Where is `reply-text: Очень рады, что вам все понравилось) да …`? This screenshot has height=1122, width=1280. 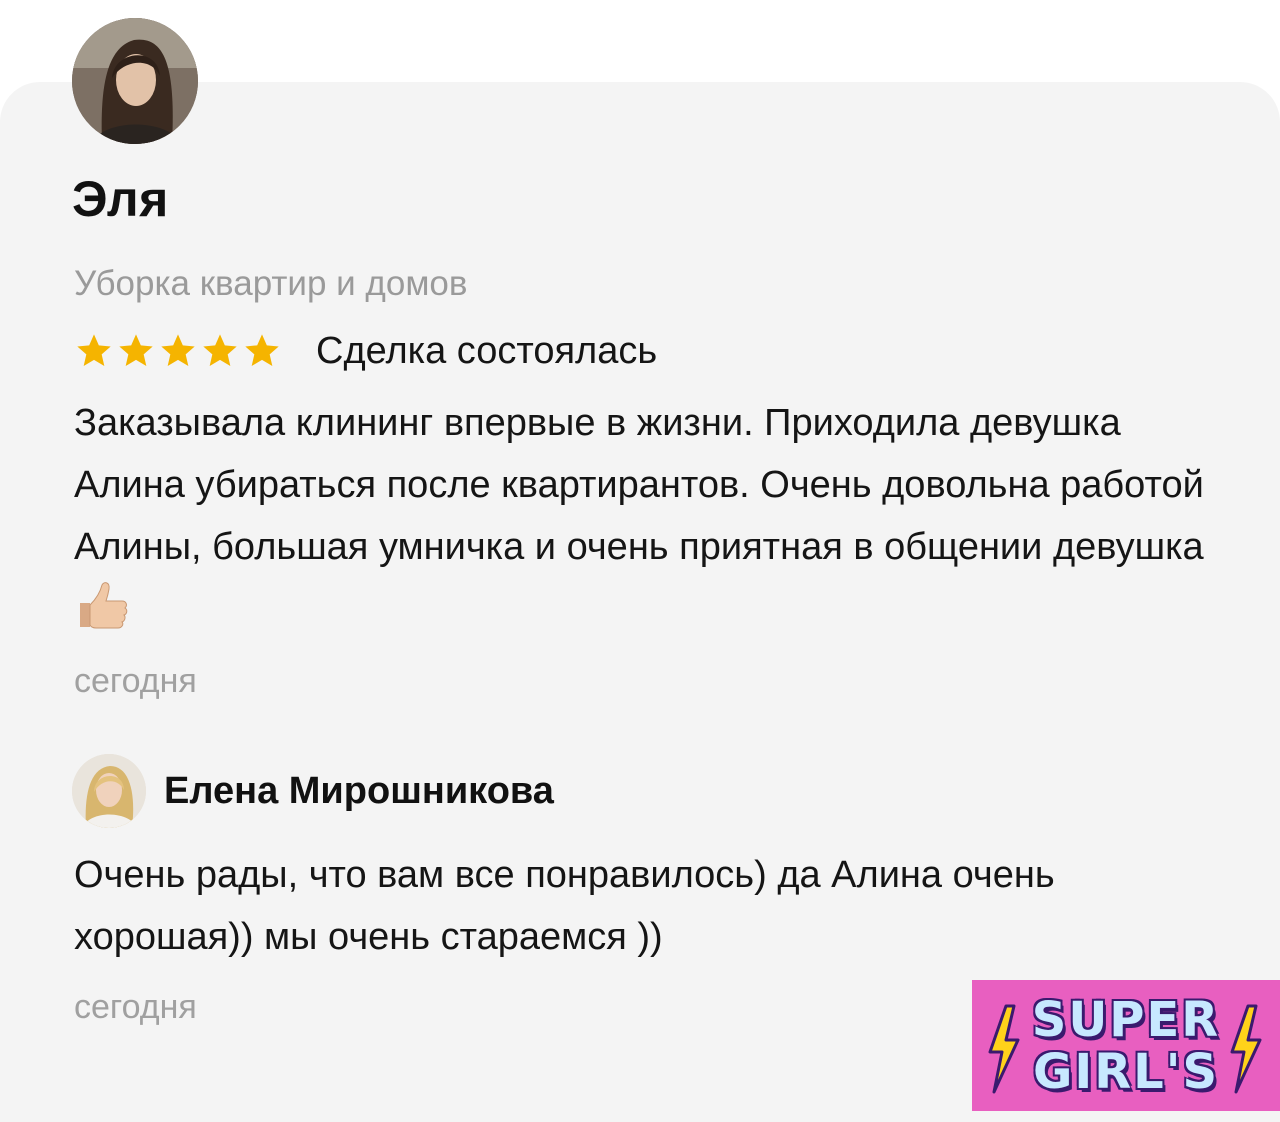
reply-text: Очень рады, что вам все понравилось) да … is located at coordinates (564, 906).